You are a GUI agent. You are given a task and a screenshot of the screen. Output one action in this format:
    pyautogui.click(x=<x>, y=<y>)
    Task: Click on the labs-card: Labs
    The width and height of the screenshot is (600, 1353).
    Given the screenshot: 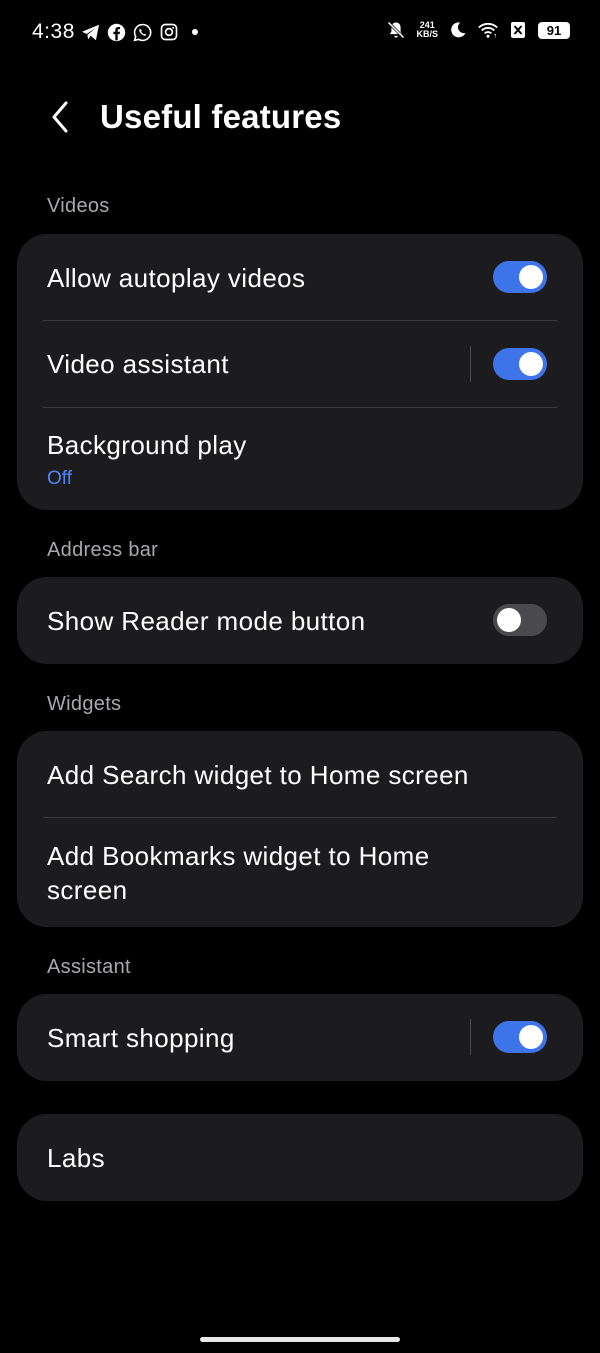 What is the action you would take?
    pyautogui.click(x=300, y=1157)
    